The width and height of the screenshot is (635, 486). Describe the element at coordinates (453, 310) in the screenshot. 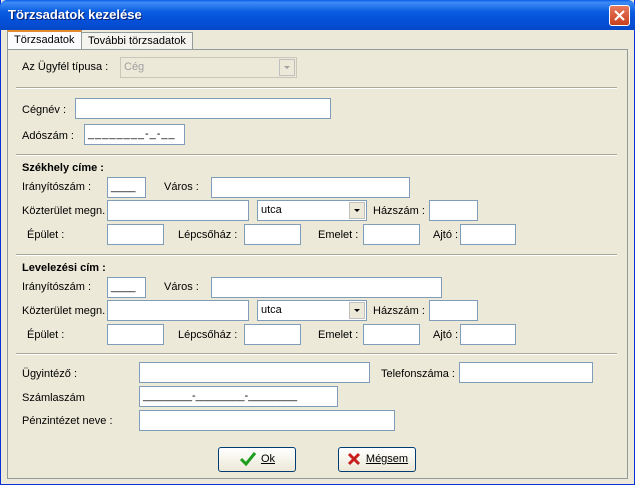

I see `mail-house-input` at that location.